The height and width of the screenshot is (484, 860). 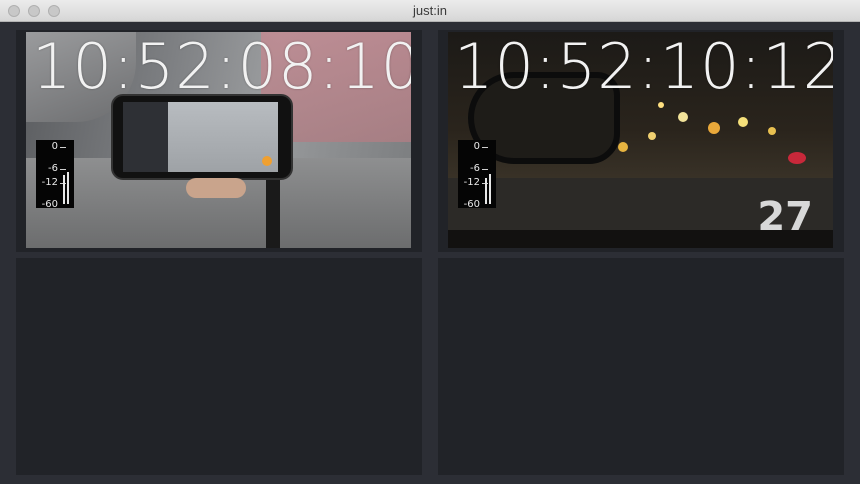 I want to click on screen-shade, so click(x=145, y=137).